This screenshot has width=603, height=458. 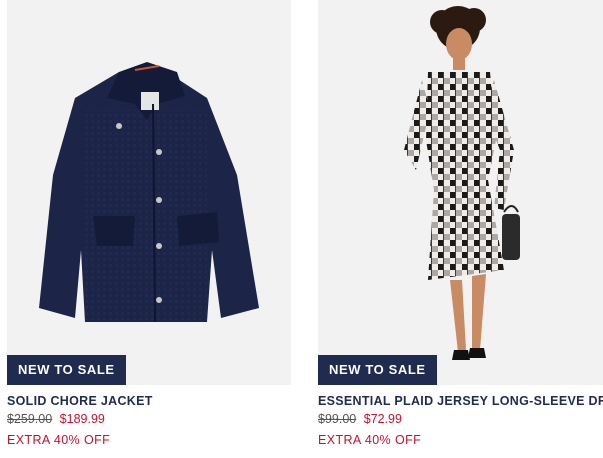 I want to click on price-row: $99.00 $72.99, so click(x=460, y=419).